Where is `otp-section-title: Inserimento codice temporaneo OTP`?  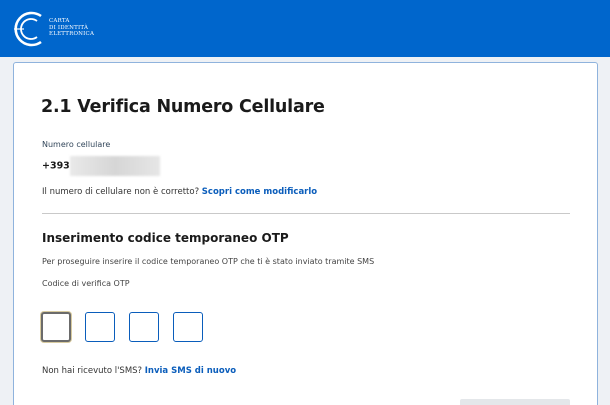
otp-section-title: Inserimento codice temporaneo OTP is located at coordinates (165, 238).